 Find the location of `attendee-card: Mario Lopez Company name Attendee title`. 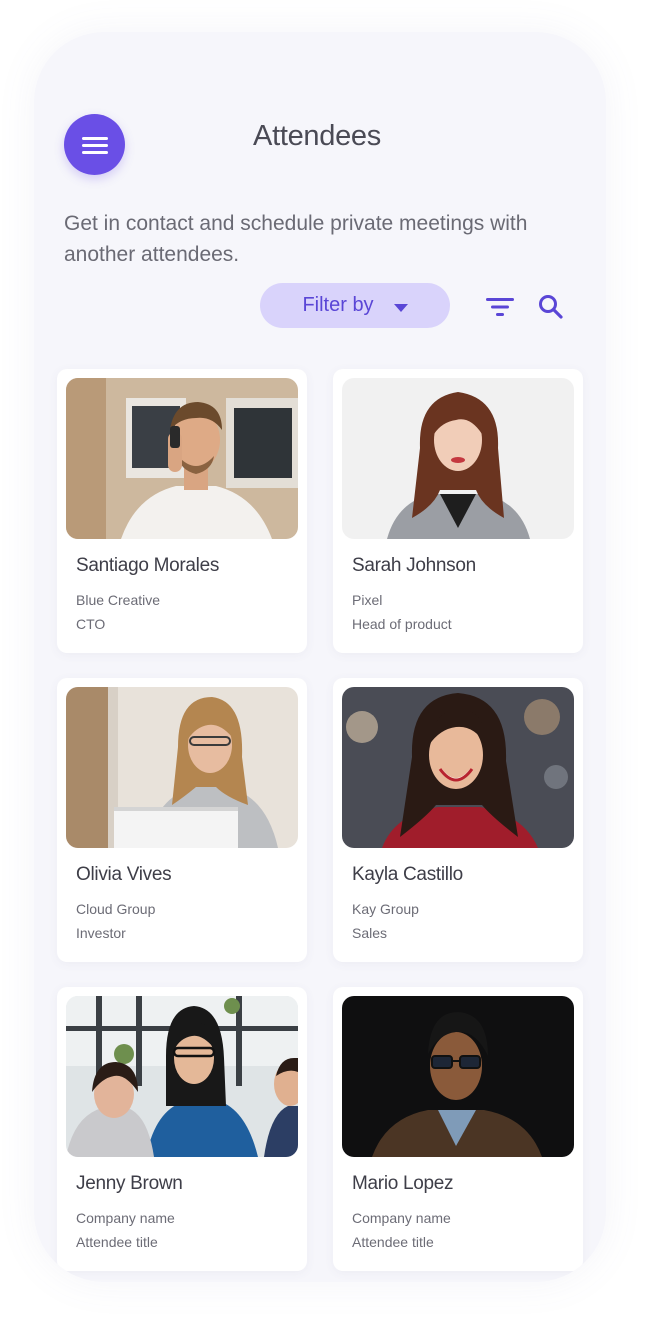

attendee-card: Mario Lopez Company name Attendee title is located at coordinates (458, 1129).